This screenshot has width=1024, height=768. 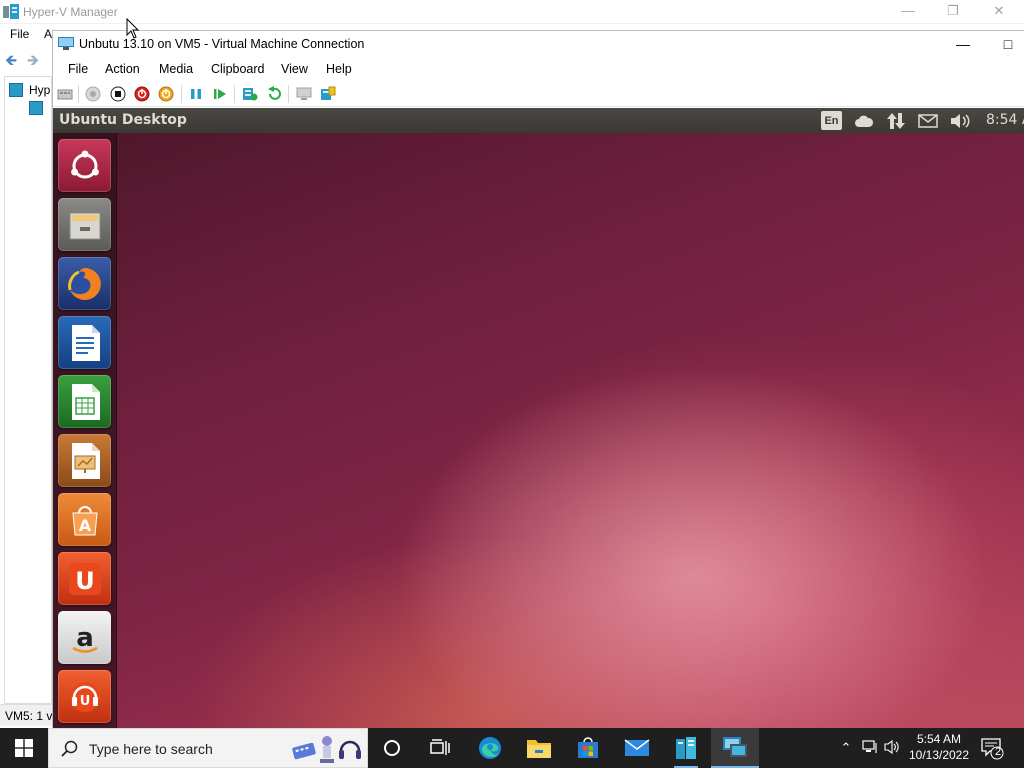 I want to click on amazon-icon: a, so click(x=84, y=637).